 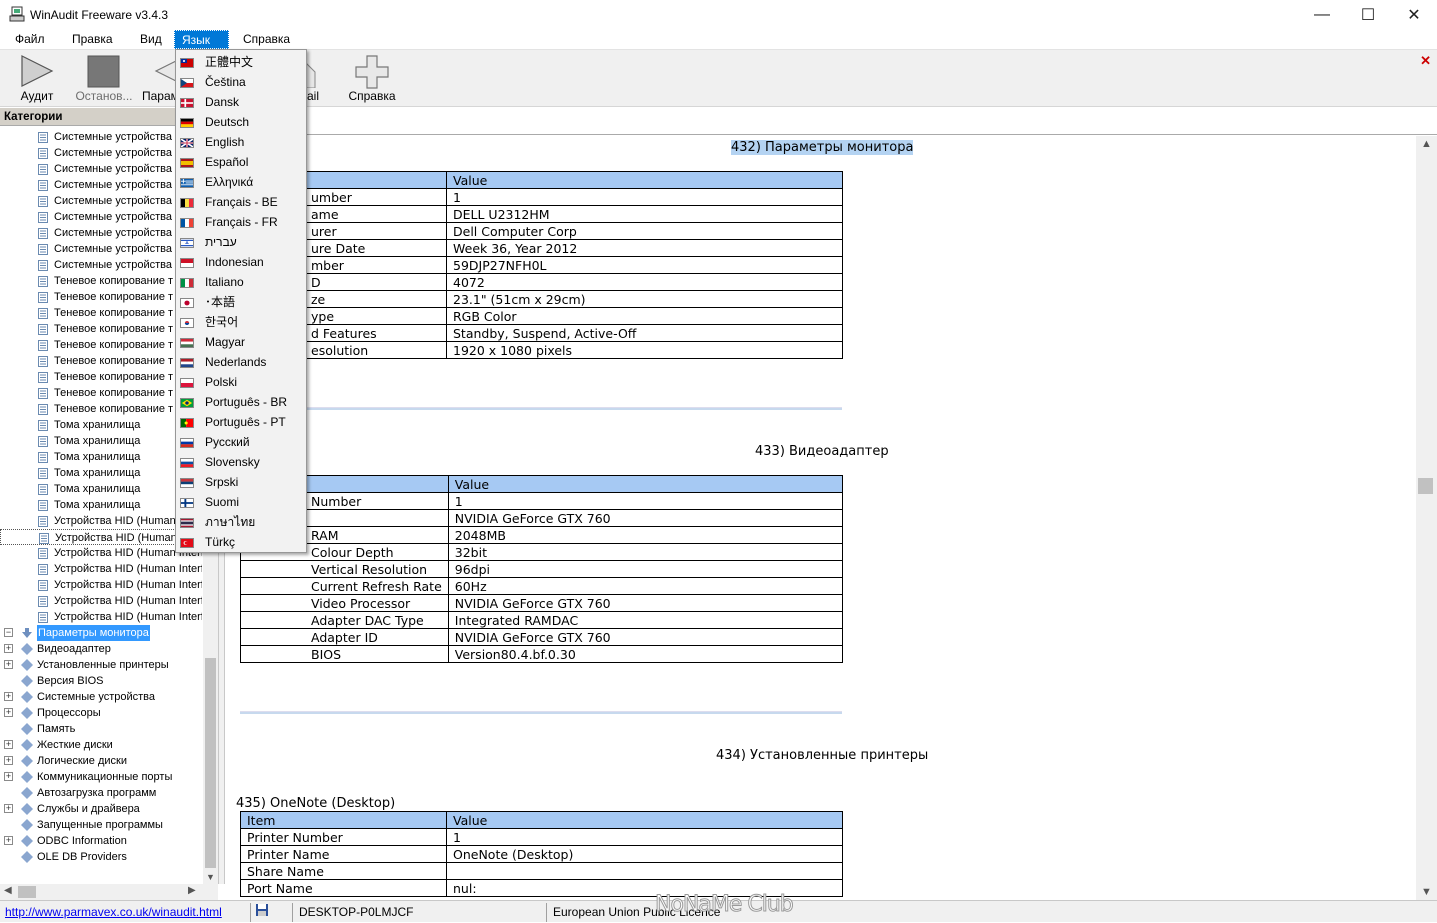 I want to click on help-button: Справка, so click(x=372, y=78).